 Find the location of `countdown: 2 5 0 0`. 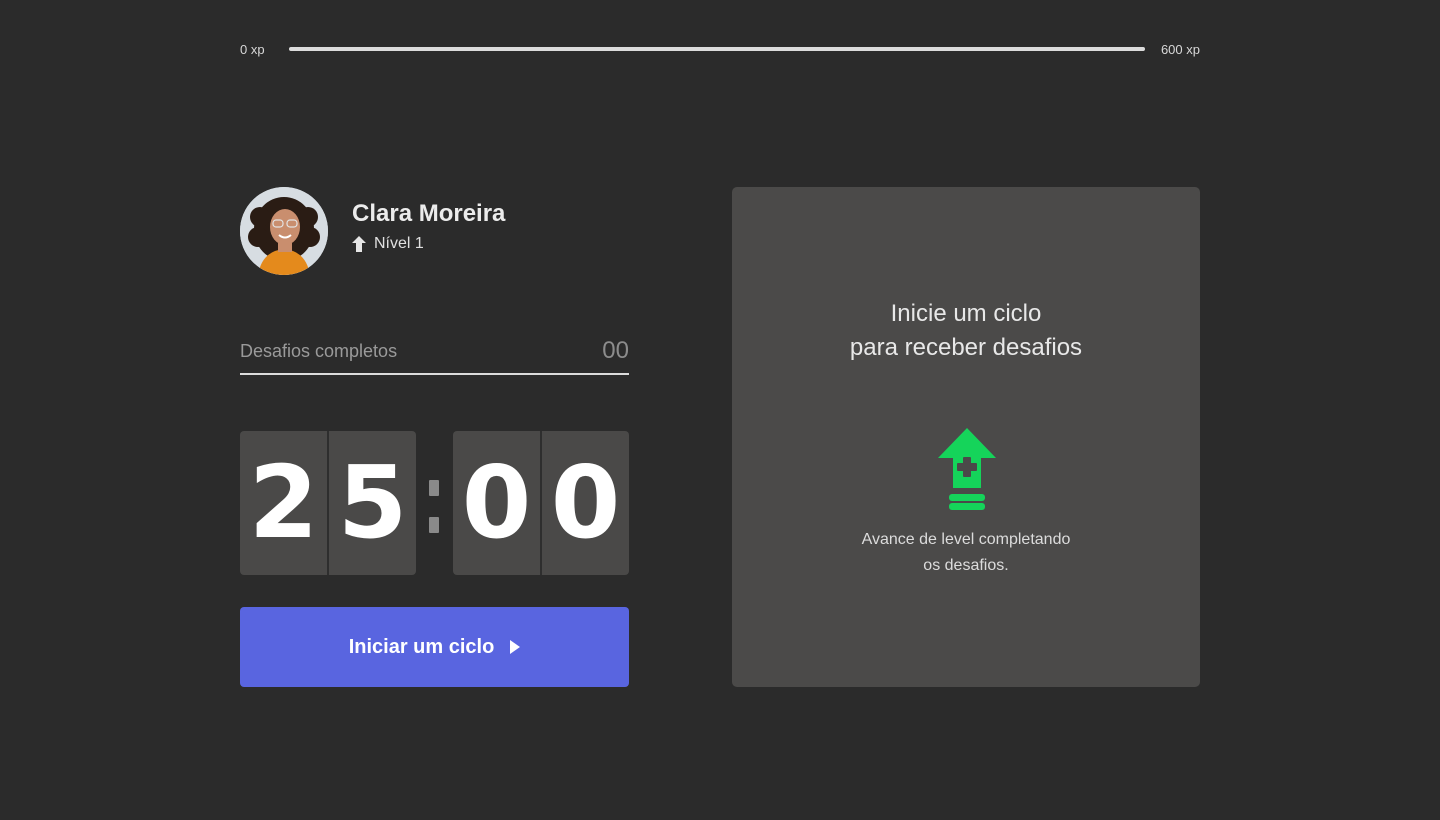

countdown: 2 5 0 0 is located at coordinates (434, 503).